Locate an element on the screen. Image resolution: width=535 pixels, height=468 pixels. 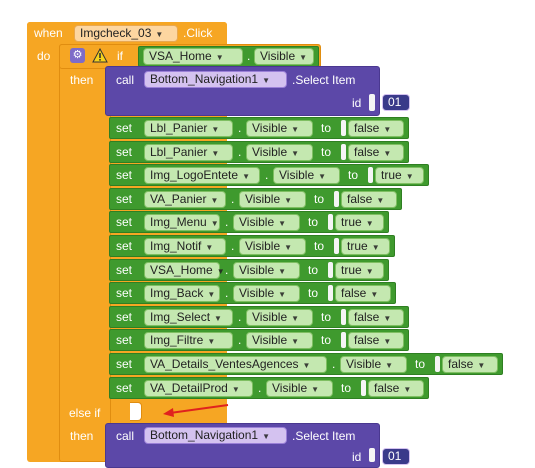
set-component-name: VA_DetailProd is located at coordinates (189, 388).